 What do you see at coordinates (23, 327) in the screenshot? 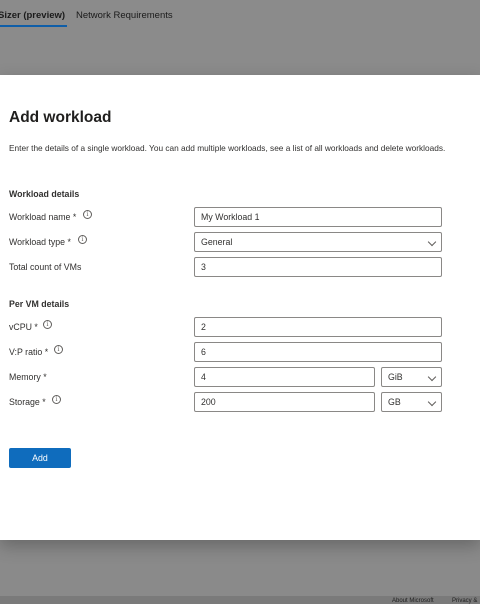
I see `vcpu-label: vCPU *` at bounding box center [23, 327].